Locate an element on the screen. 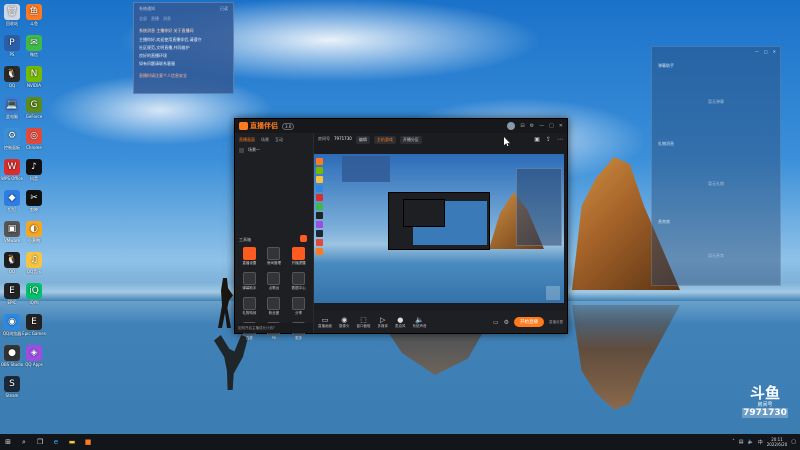 This screenshot has width=800, height=450. version-badge: 3.0 is located at coordinates (288, 126).